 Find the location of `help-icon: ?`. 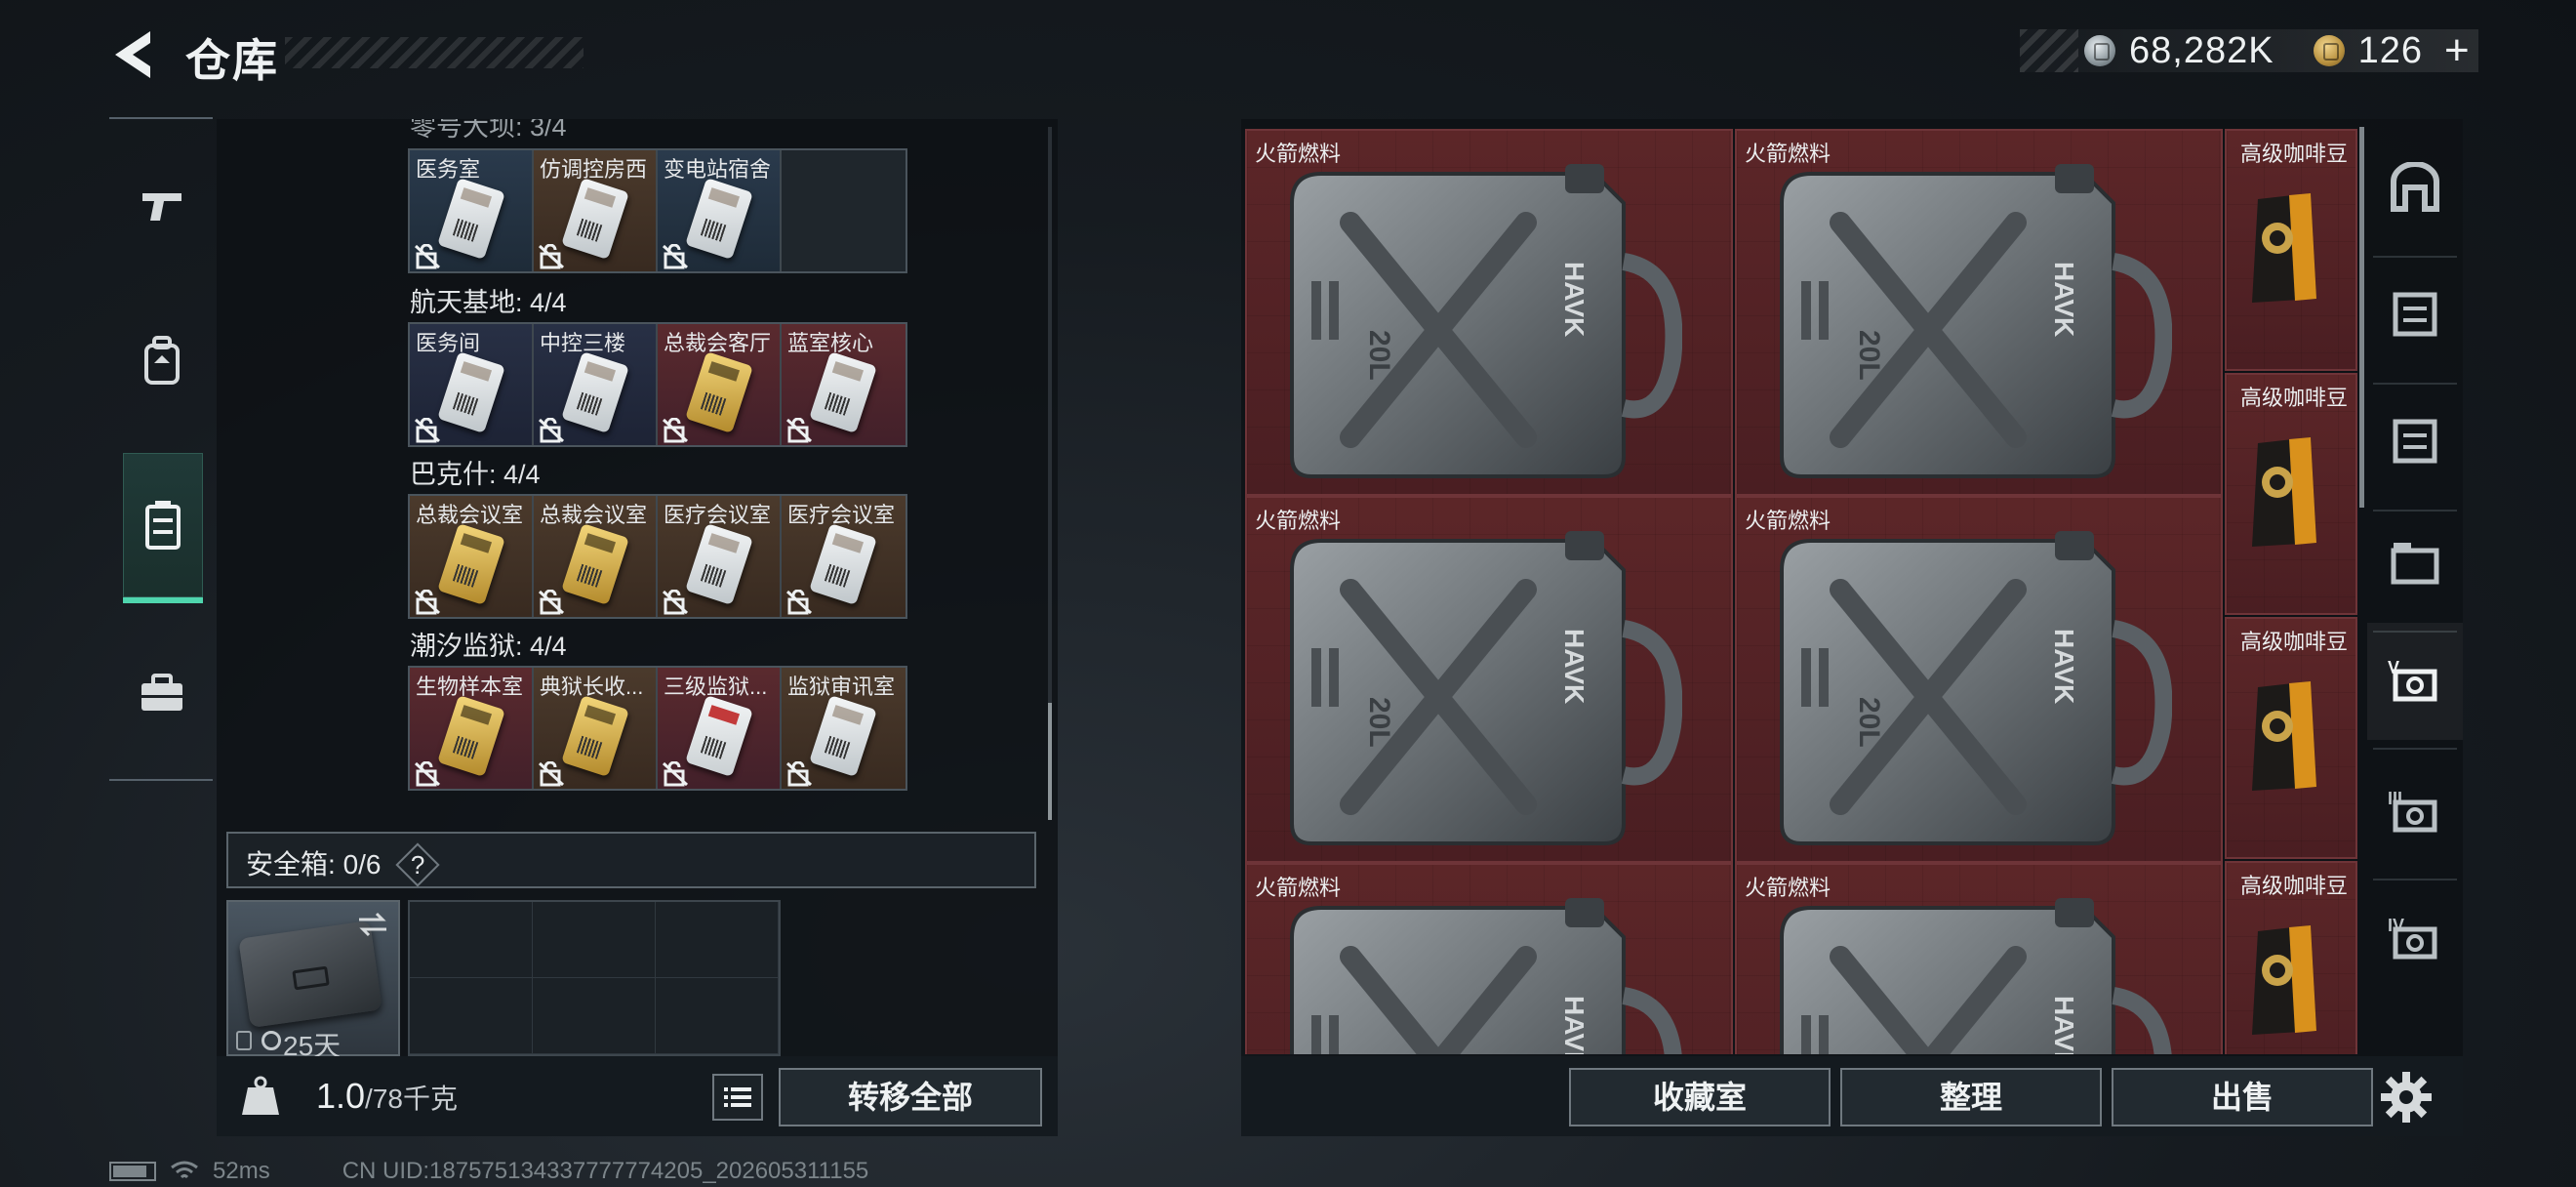

help-icon: ? is located at coordinates (417, 864).